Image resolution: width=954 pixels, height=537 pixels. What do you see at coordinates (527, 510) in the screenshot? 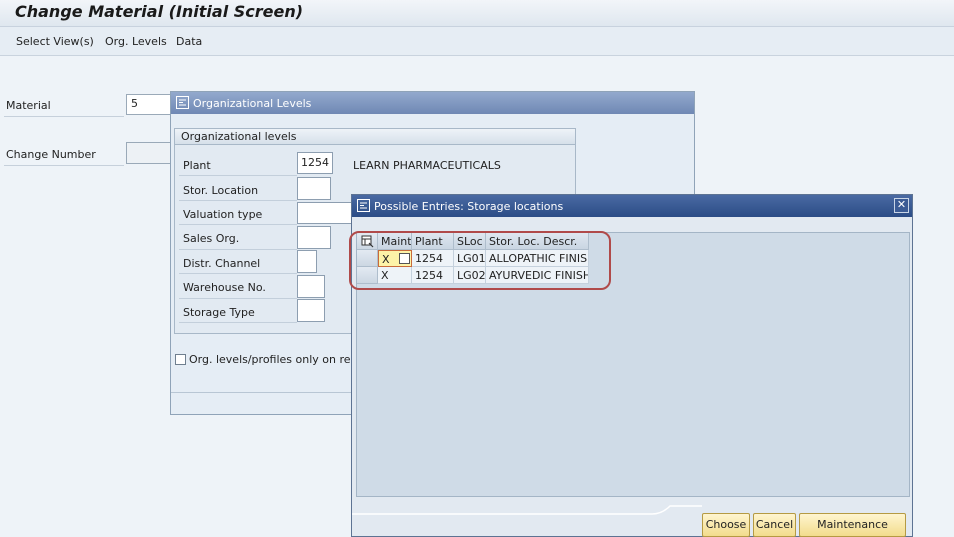
I see `footer-divider` at bounding box center [527, 510].